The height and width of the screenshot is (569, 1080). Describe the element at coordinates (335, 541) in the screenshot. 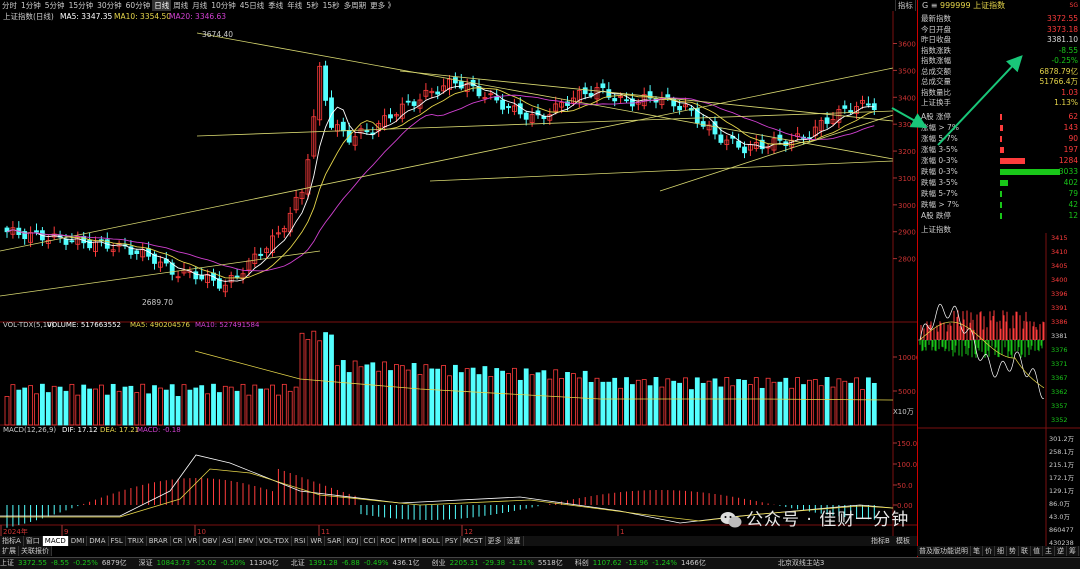

I see `indicator-tab-16: SAR` at that location.